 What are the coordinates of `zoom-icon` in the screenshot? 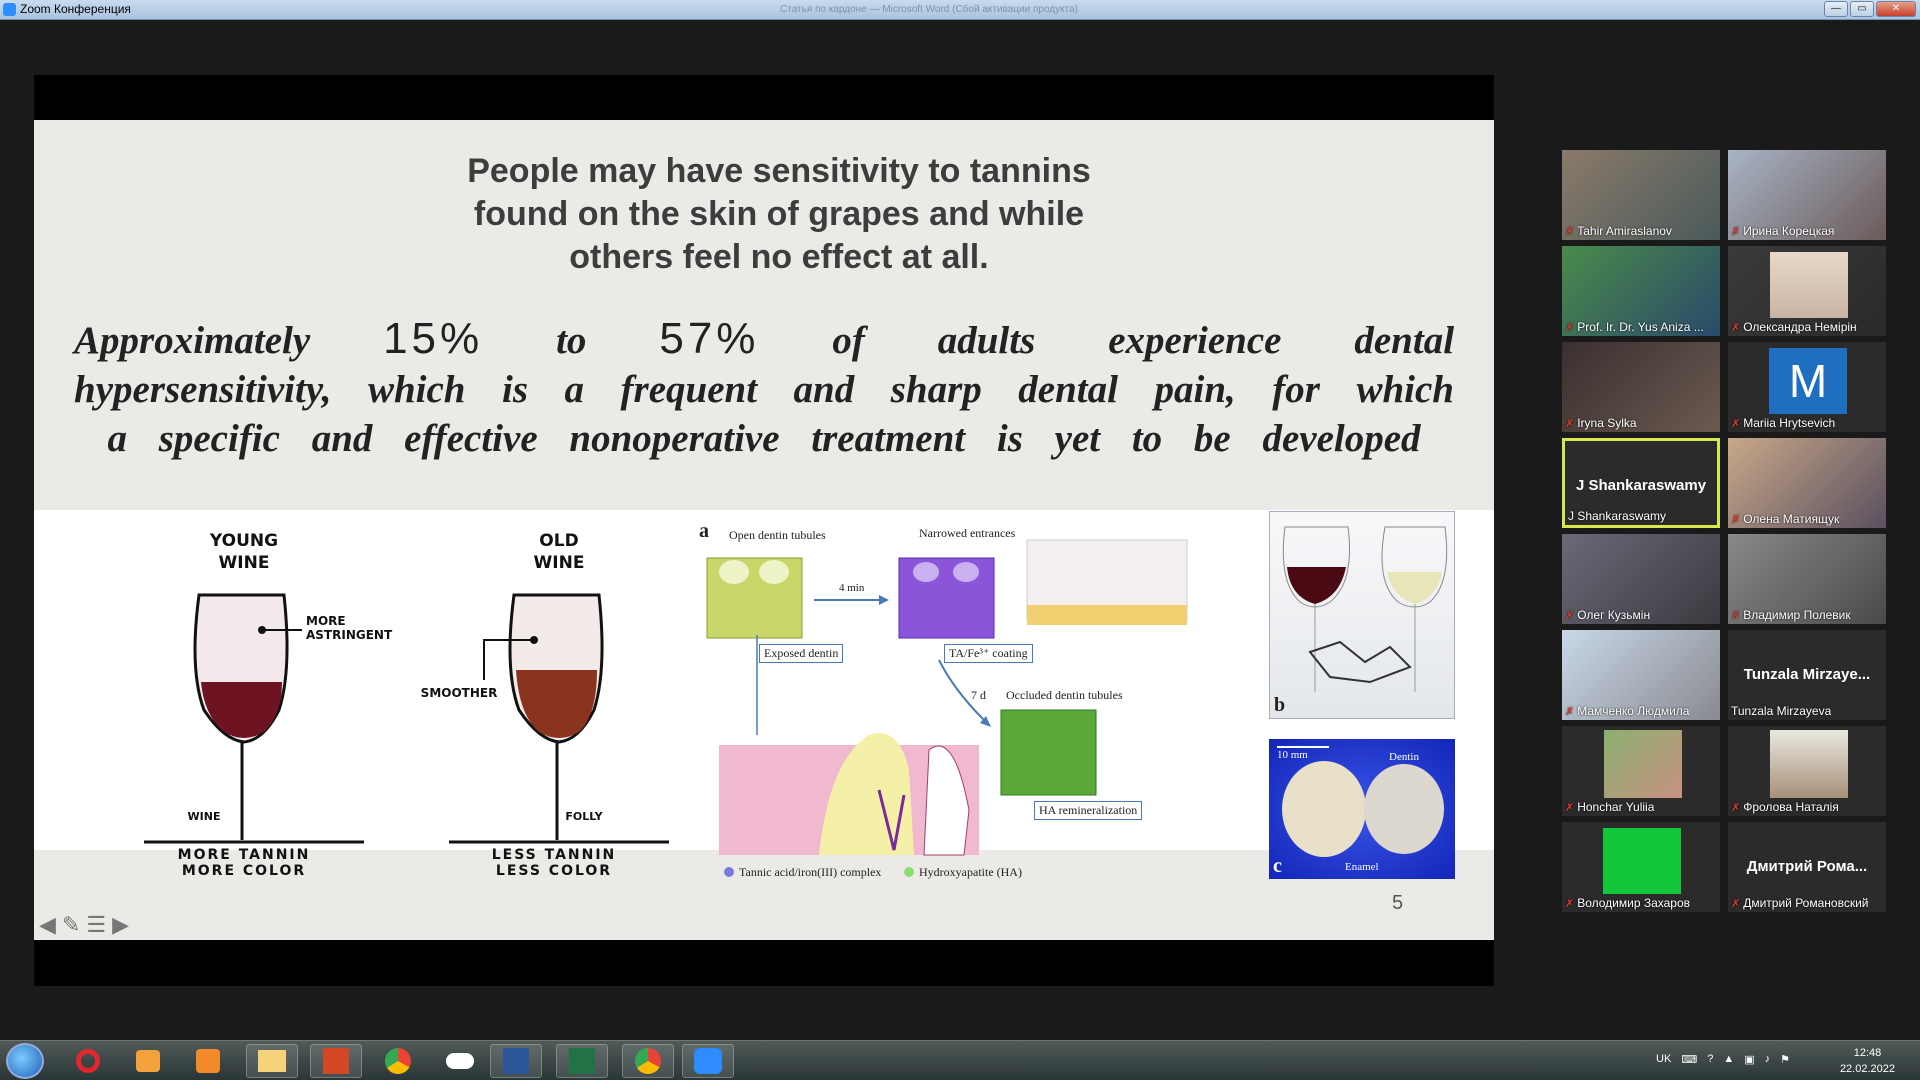 It's located at (708, 1061).